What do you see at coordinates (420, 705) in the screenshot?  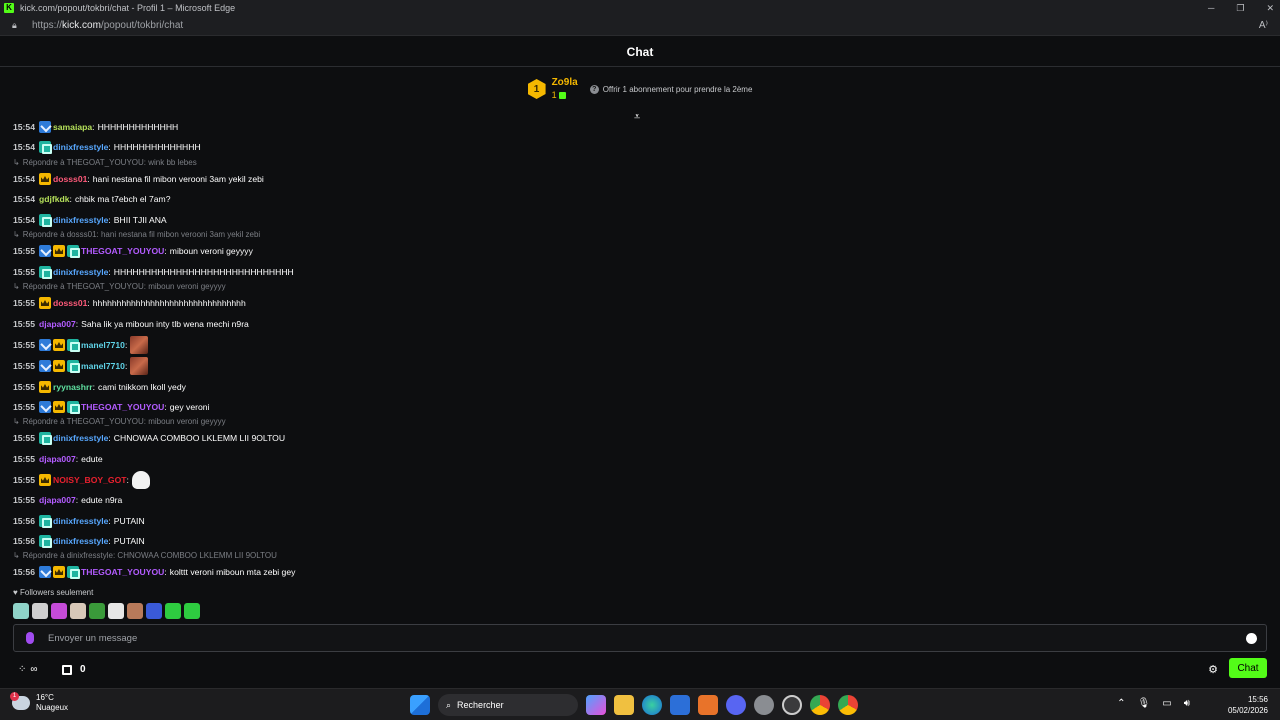 I see `windows-start-icon` at bounding box center [420, 705].